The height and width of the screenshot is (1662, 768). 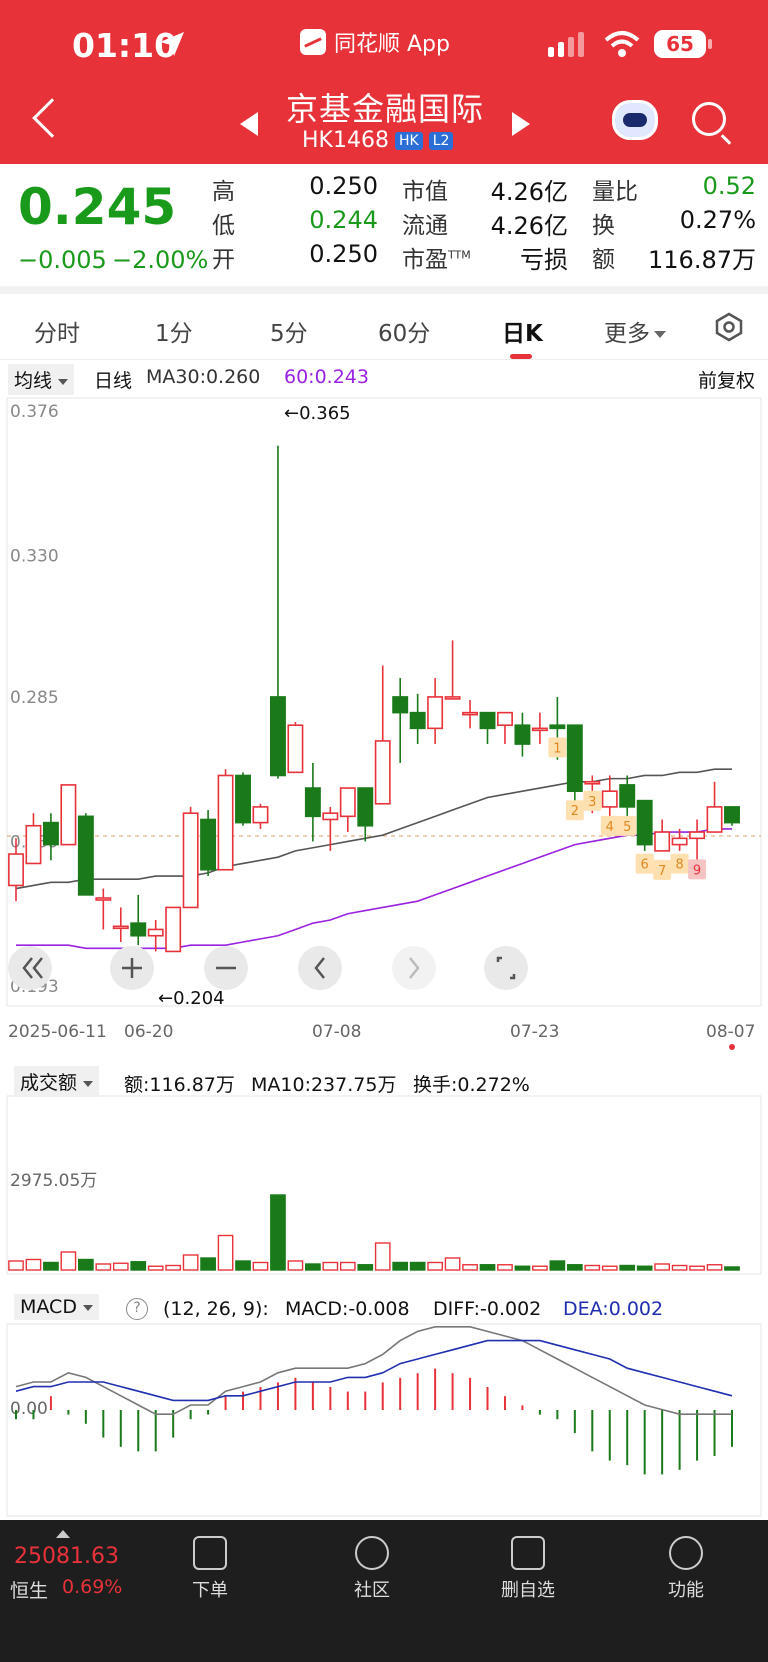 What do you see at coordinates (557, 748) in the screenshot?
I see `signal-label: 1` at bounding box center [557, 748].